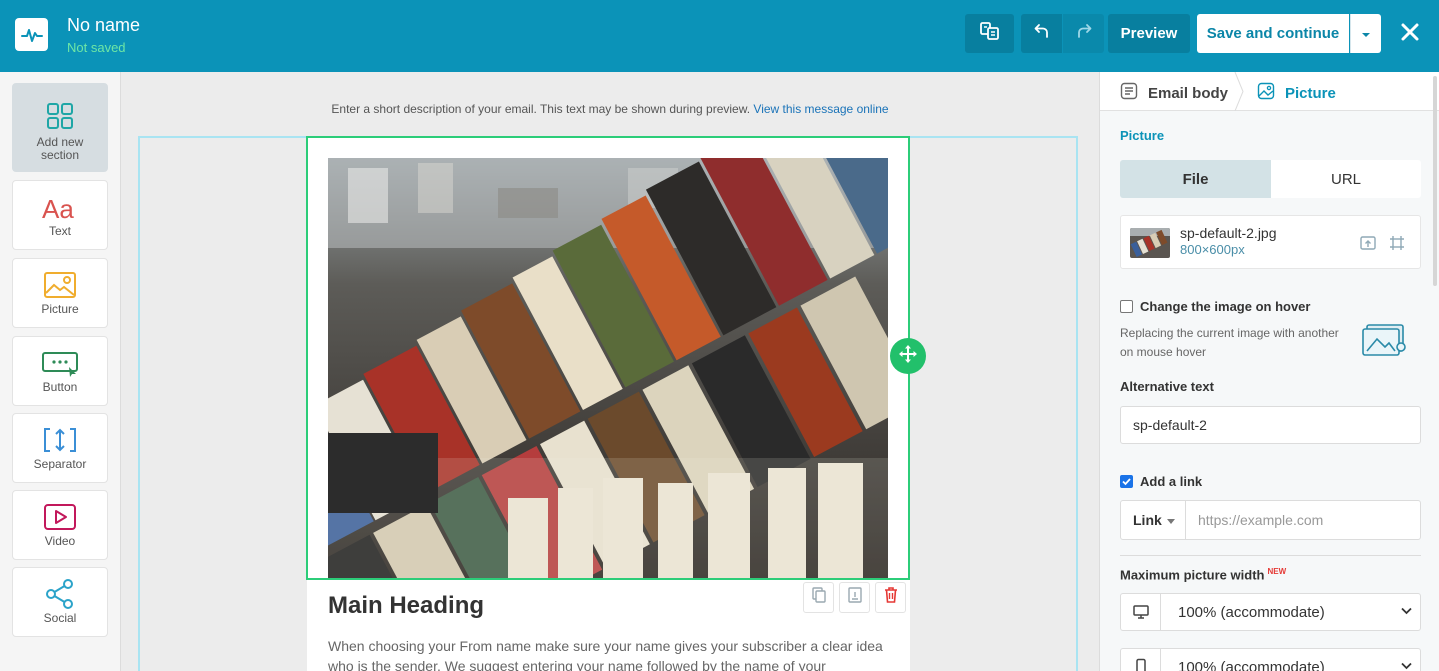  I want to click on new-badge: NEW, so click(1277, 571).